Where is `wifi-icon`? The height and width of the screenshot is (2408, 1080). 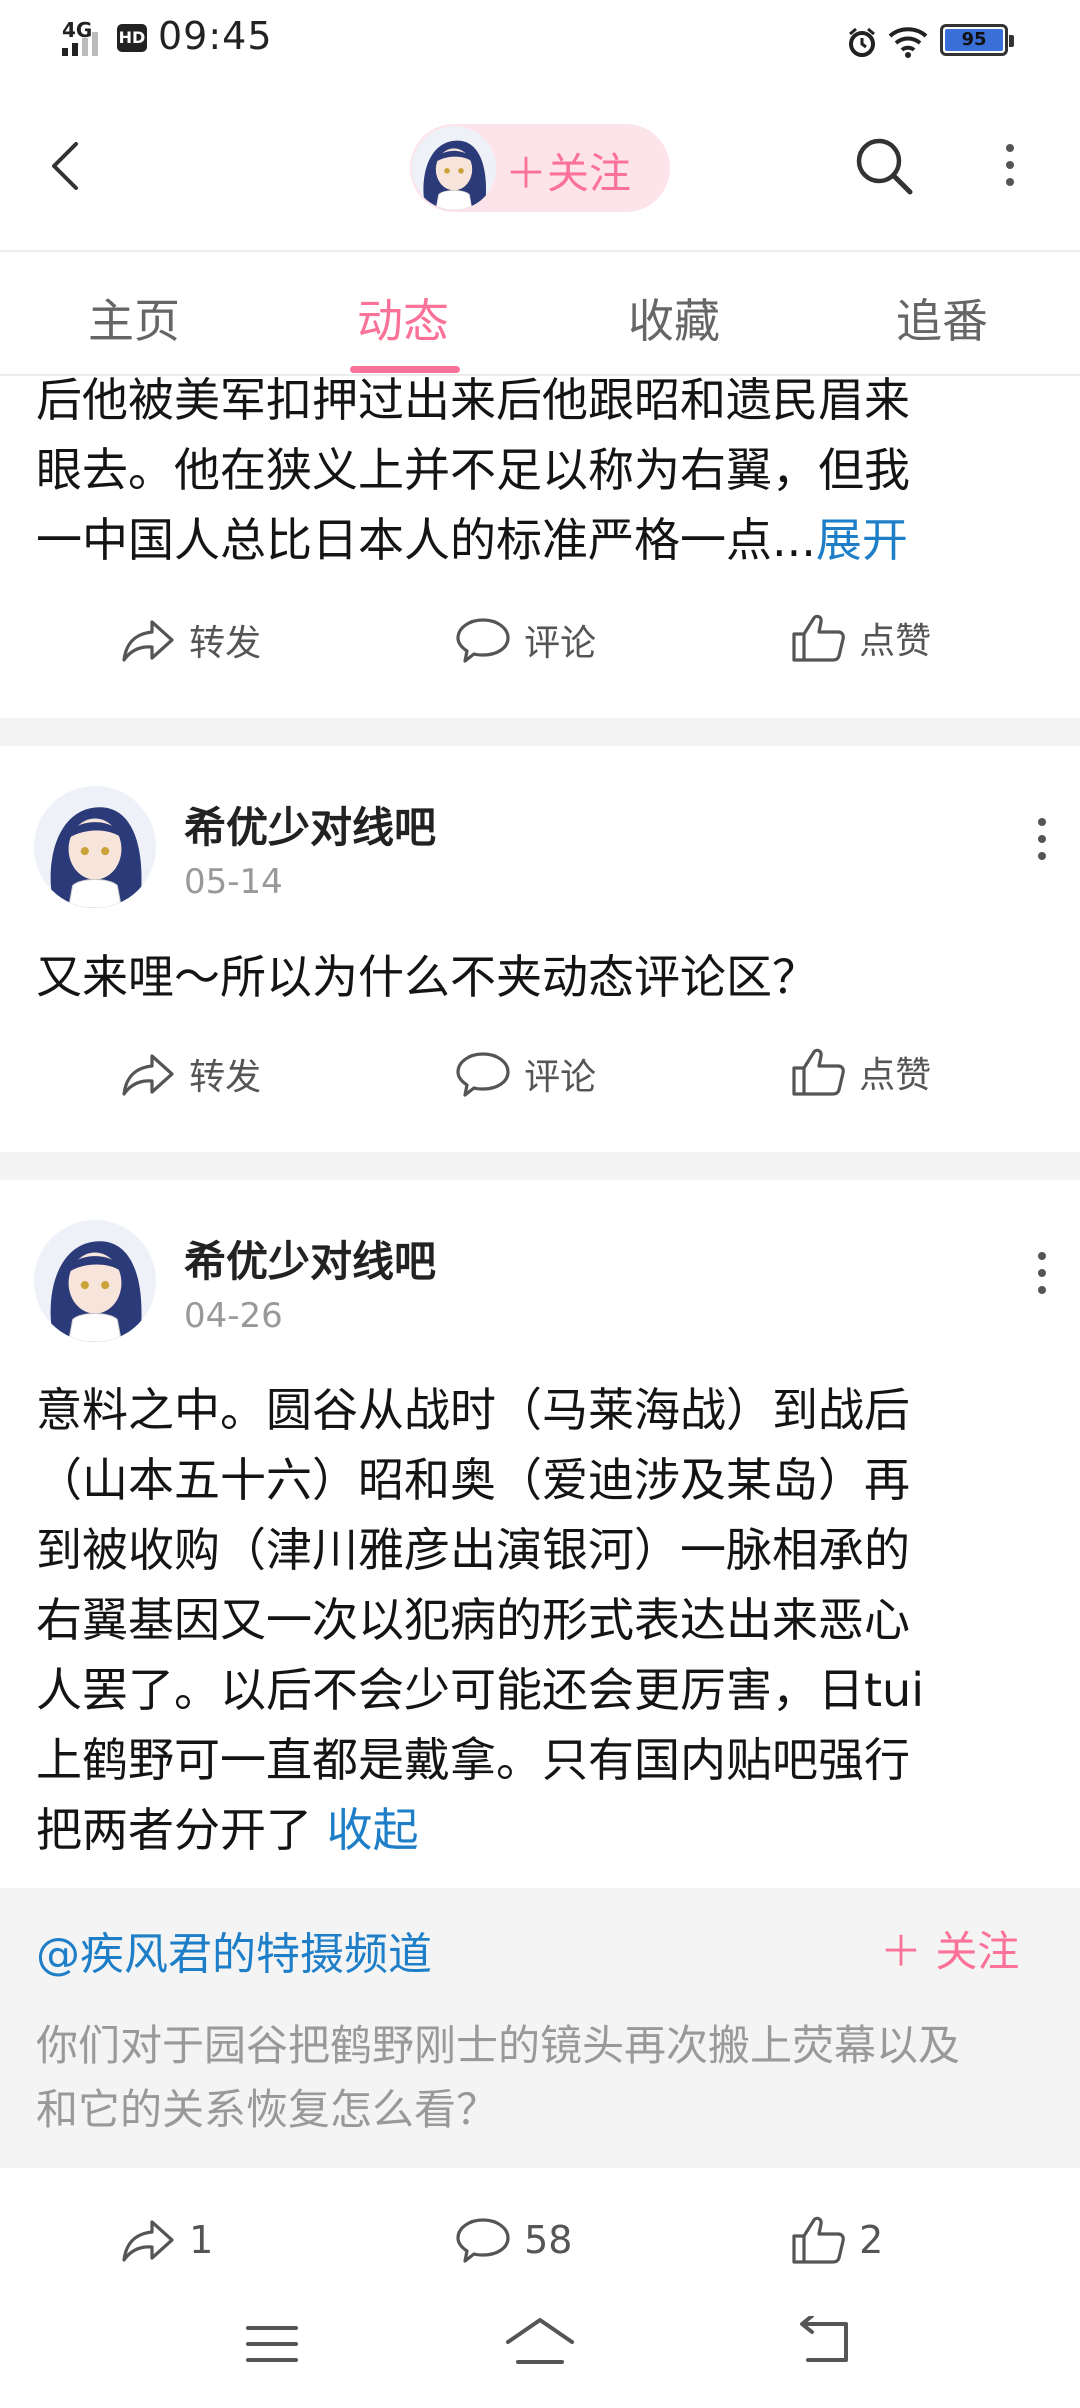
wifi-icon is located at coordinates (908, 42).